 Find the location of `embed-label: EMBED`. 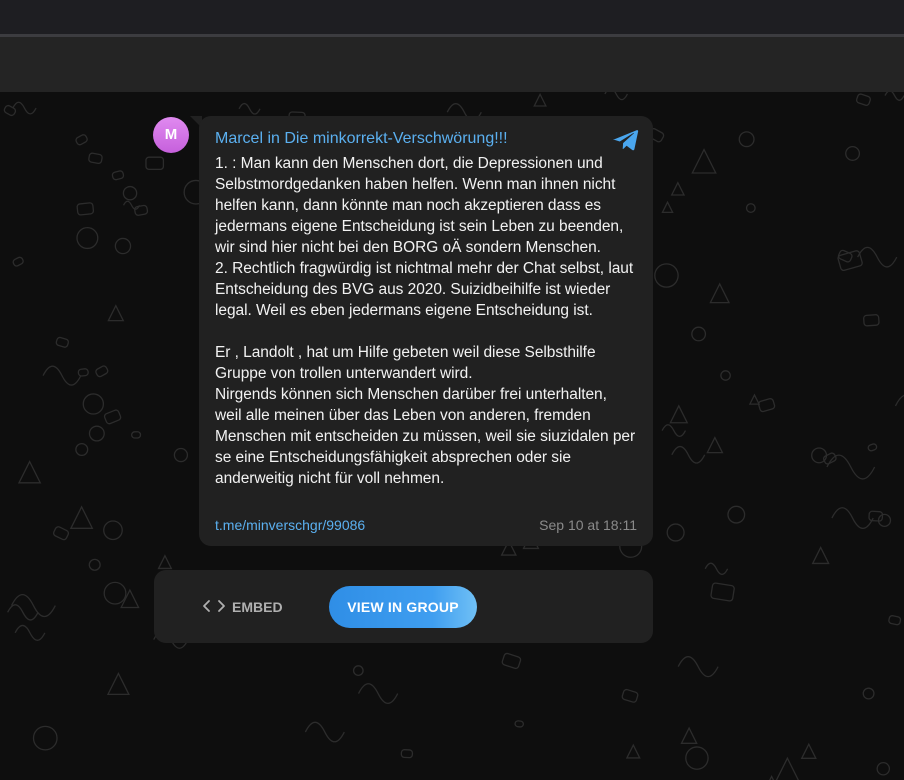

embed-label: EMBED is located at coordinates (257, 607).